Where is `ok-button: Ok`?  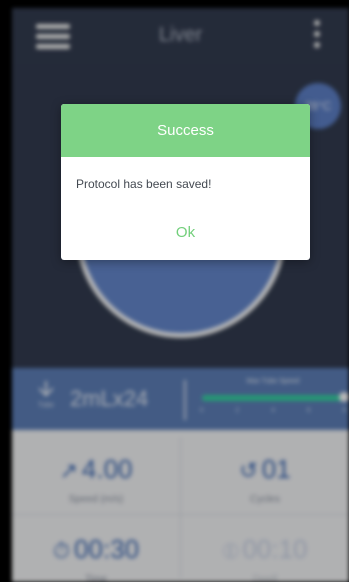
ok-button: Ok is located at coordinates (186, 233).